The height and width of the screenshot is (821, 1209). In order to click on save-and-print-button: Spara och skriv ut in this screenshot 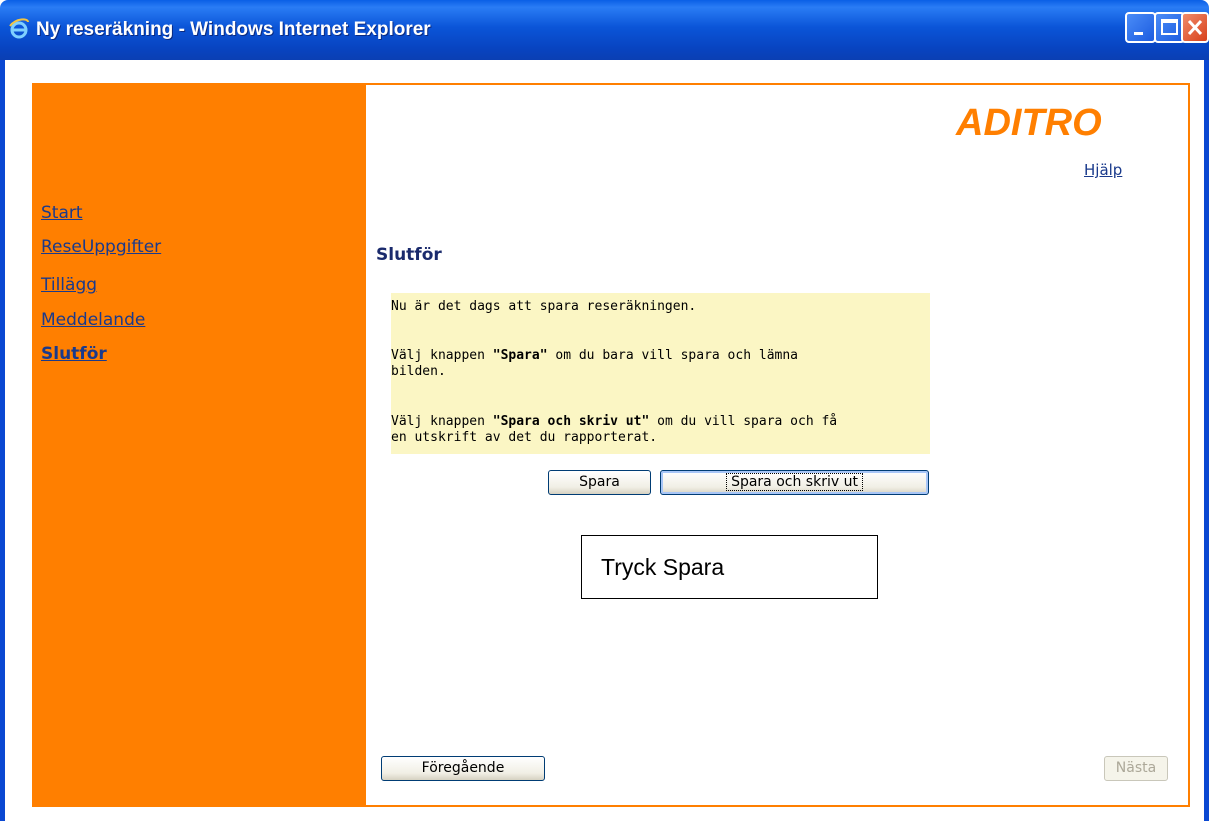, I will do `click(794, 482)`.